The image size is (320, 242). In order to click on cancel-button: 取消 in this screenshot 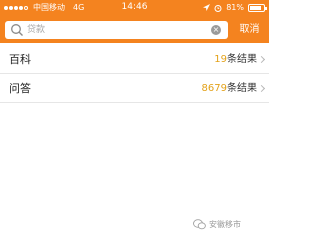, I will do `click(249, 30)`.